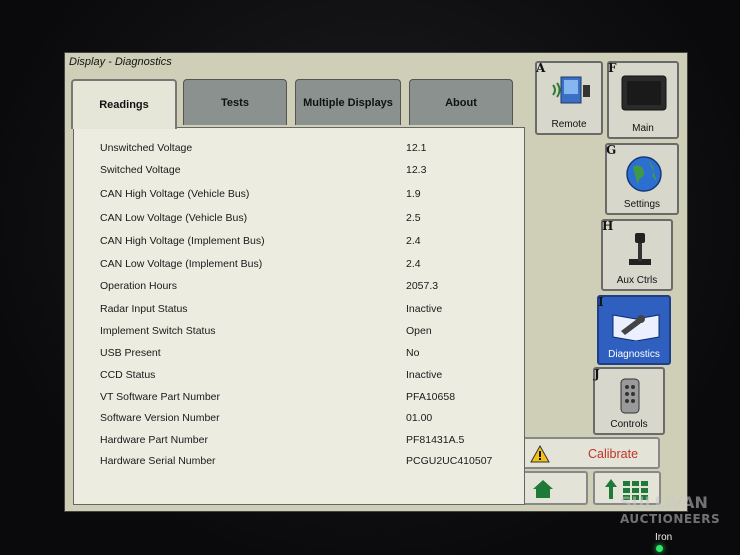 This screenshot has width=740, height=555. What do you see at coordinates (659, 548) in the screenshot?
I see `power-led` at bounding box center [659, 548].